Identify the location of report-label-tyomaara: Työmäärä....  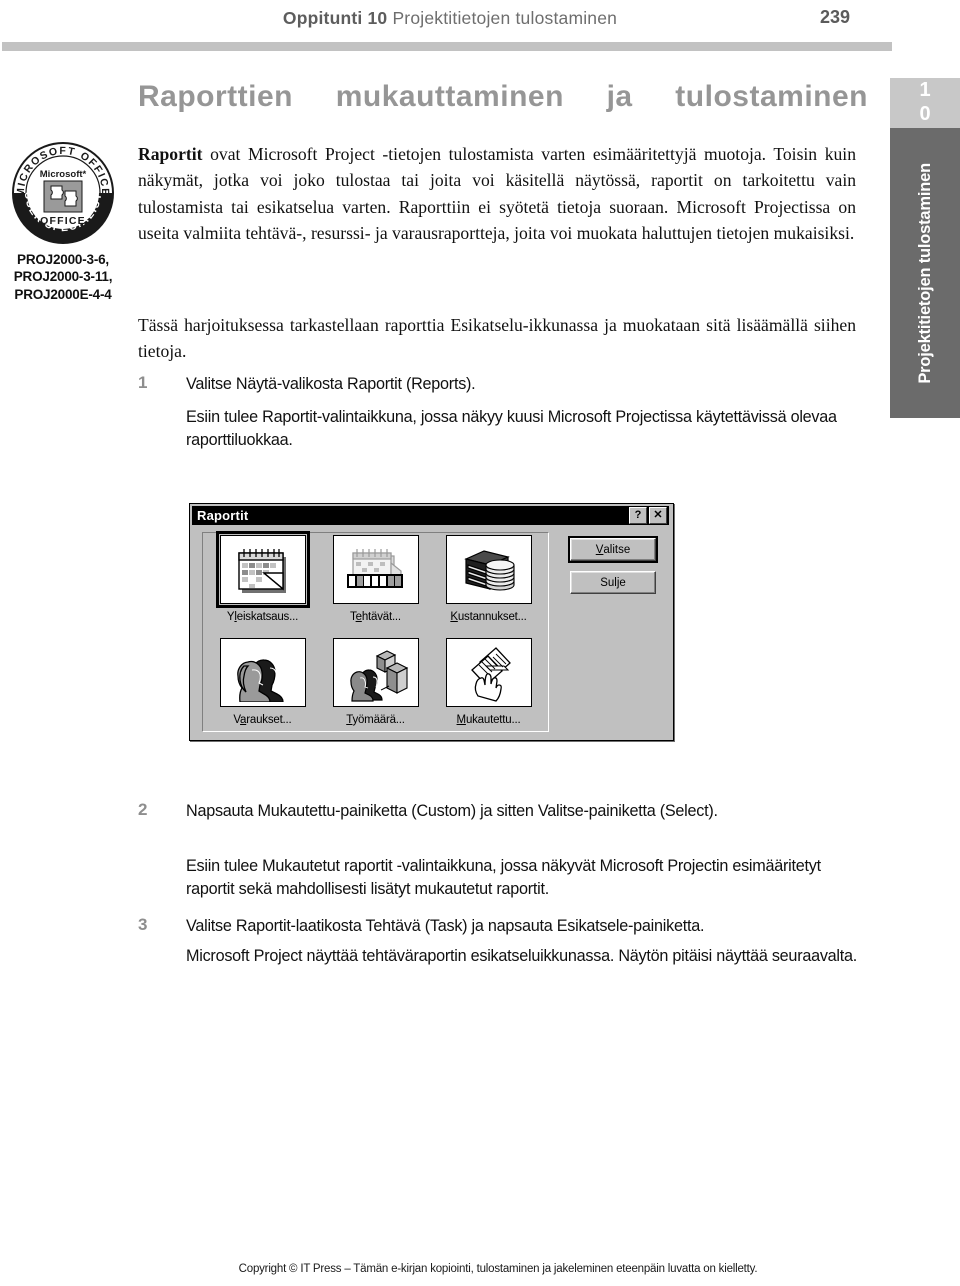
(375, 720).